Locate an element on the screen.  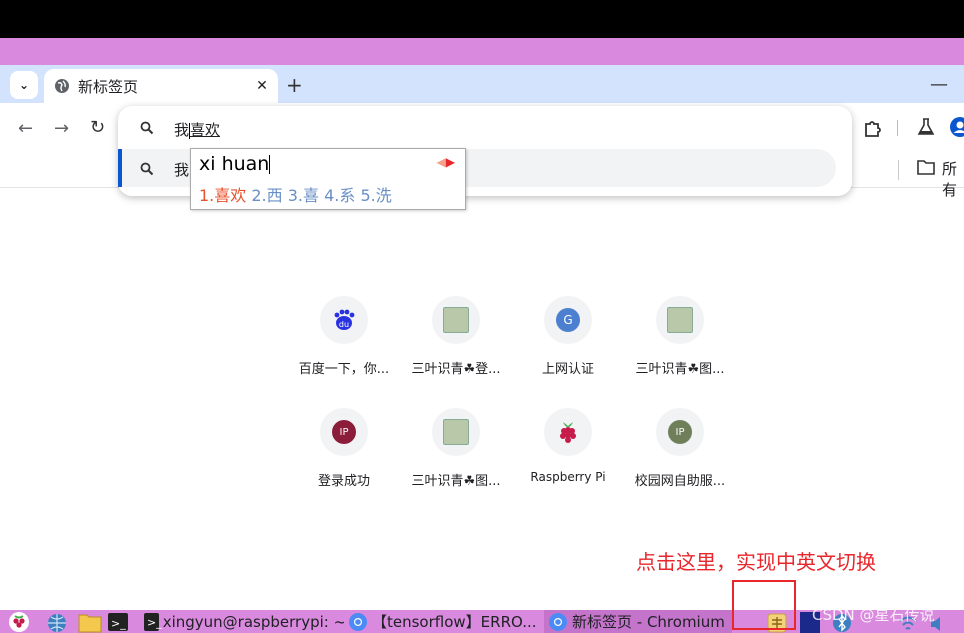
toolbar-divider is located at coordinates (897, 128).